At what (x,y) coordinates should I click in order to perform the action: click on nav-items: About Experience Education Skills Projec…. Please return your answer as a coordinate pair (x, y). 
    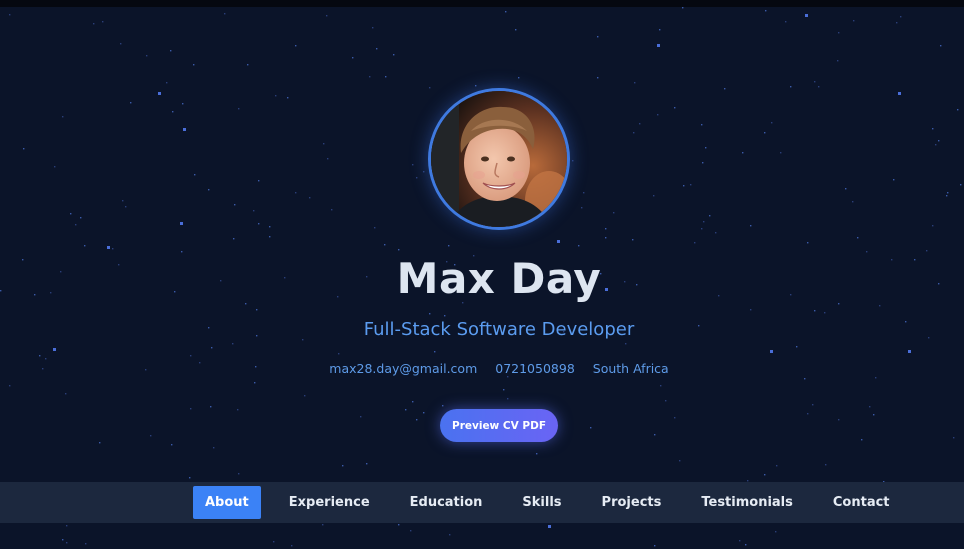
    Looking at the image, I should click on (555, 502).